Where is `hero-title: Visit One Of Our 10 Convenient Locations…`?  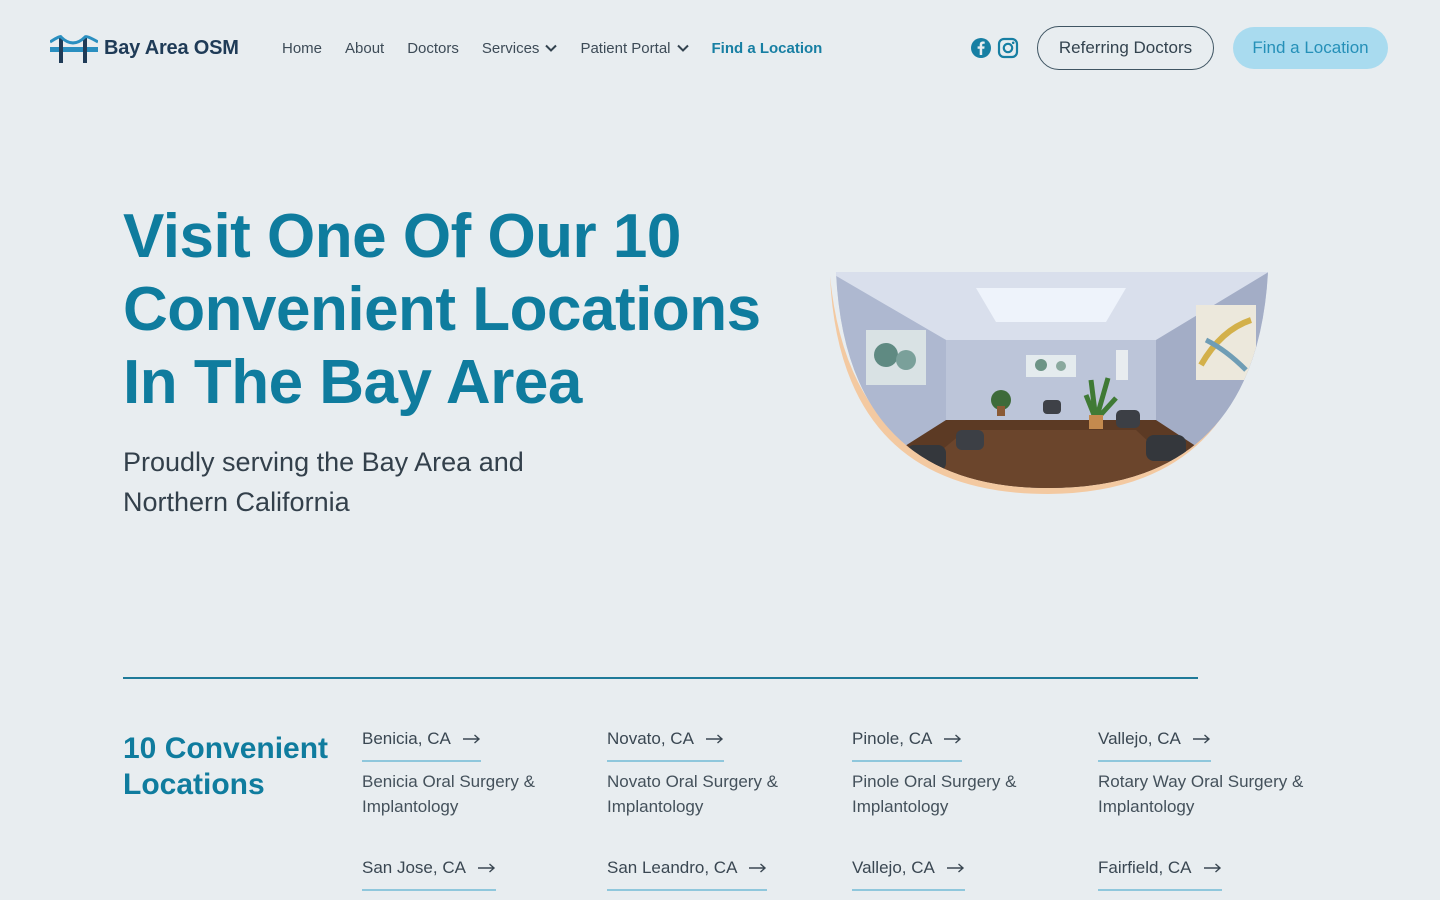 hero-title: Visit One Of Our 10 Convenient Locations… is located at coordinates (442, 309).